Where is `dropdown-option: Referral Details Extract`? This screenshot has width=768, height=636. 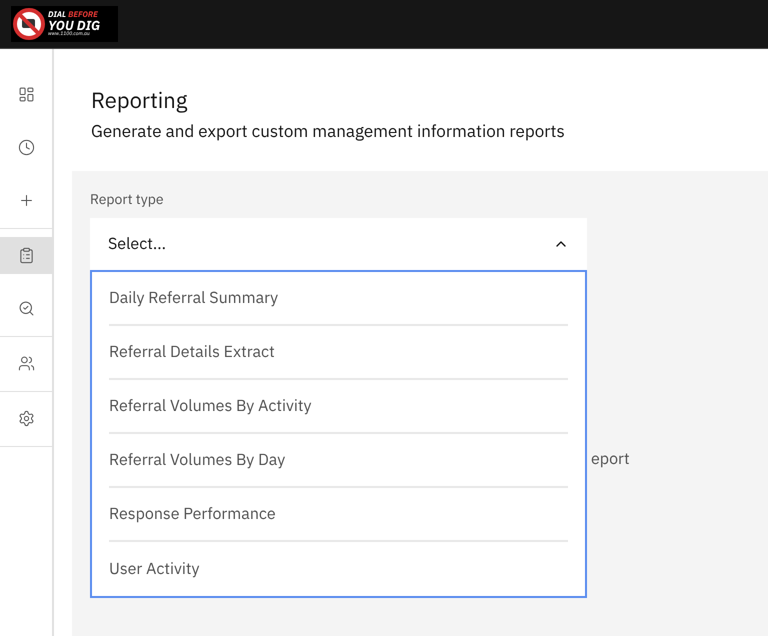
dropdown-option: Referral Details Extract is located at coordinates (338, 353).